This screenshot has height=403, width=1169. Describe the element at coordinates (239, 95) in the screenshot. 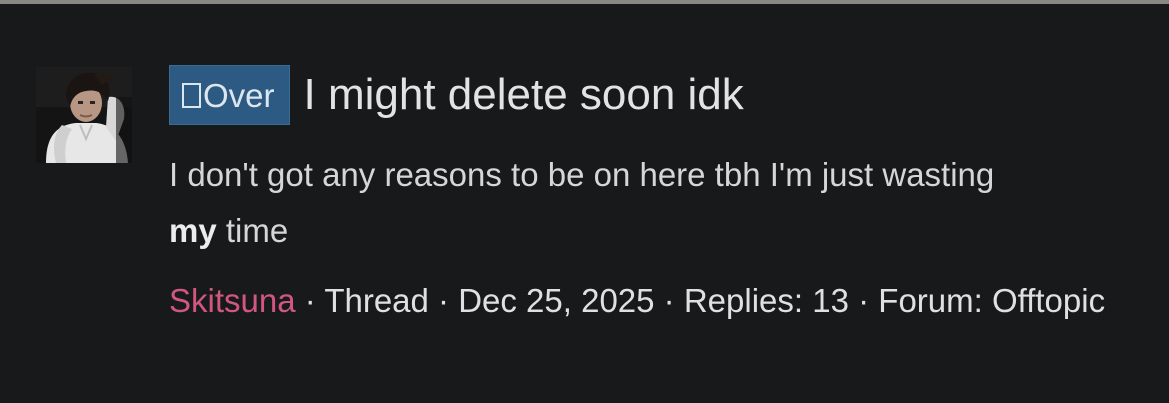

I see `prefix-label-text: Over` at that location.